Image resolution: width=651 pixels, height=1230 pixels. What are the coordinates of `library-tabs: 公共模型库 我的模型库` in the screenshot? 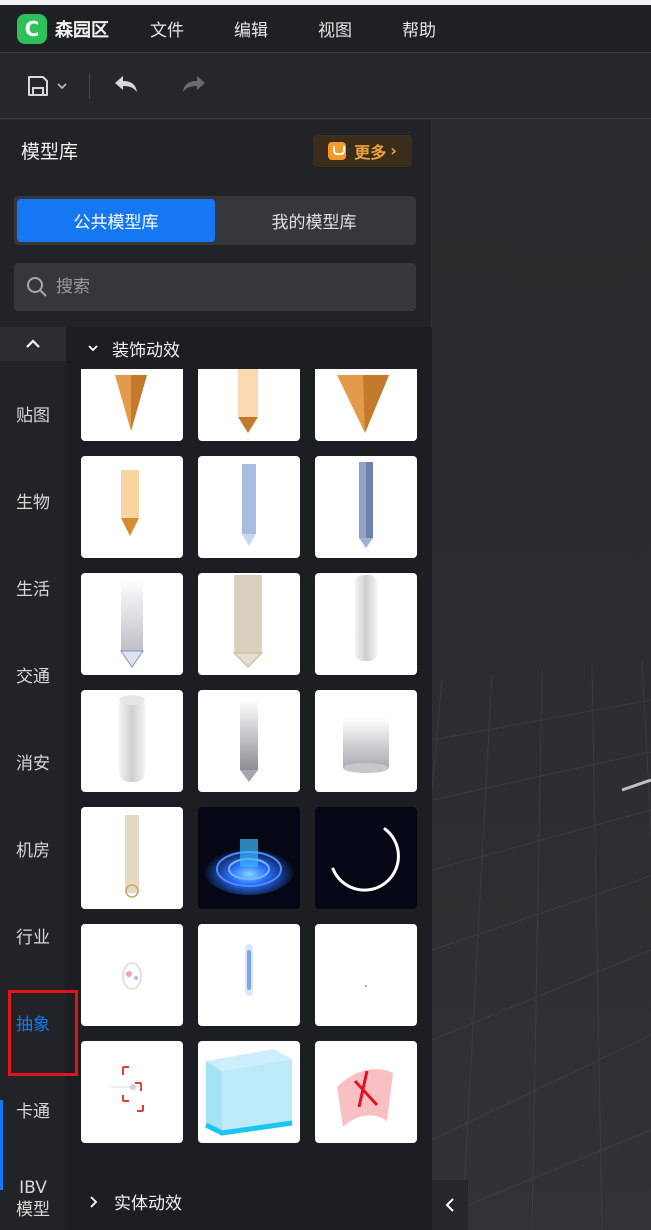 It's located at (215, 220).